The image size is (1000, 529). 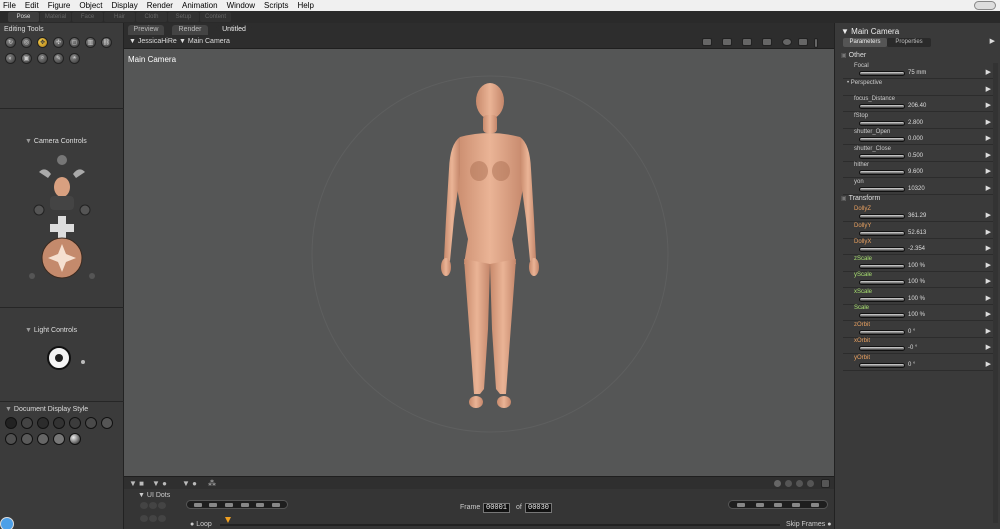 What do you see at coordinates (10, 42) in the screenshot?
I see `rotate-tool-icon: ↻` at bounding box center [10, 42].